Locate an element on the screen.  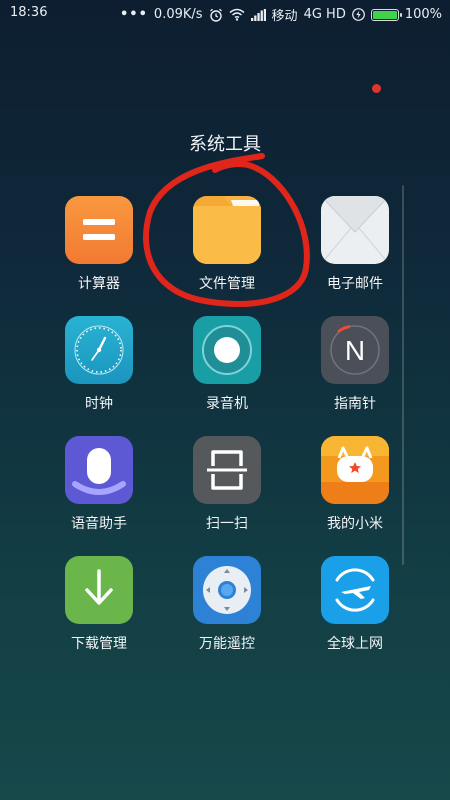
calculator-icon is located at coordinates (99, 230).